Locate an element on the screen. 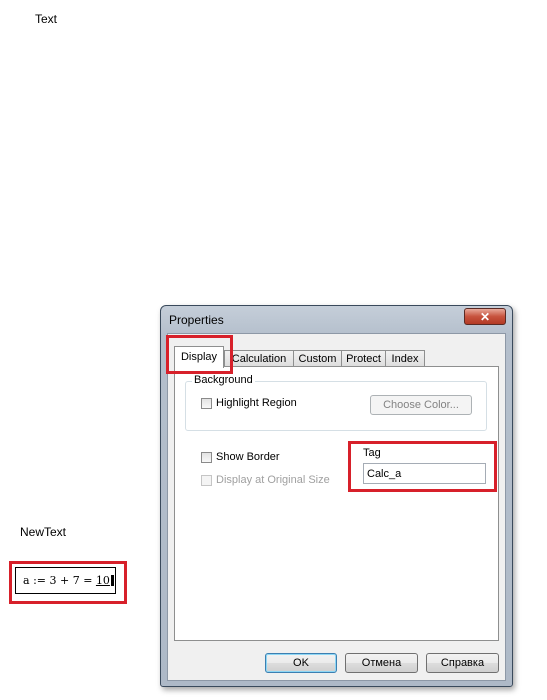 This screenshot has width=547, height=700. show-border-option: Show Border is located at coordinates (240, 457).